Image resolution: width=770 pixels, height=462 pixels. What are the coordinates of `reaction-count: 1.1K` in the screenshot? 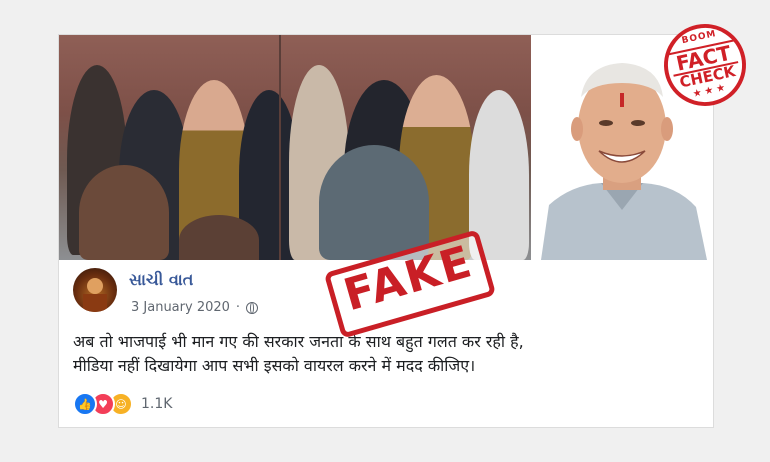 It's located at (156, 404).